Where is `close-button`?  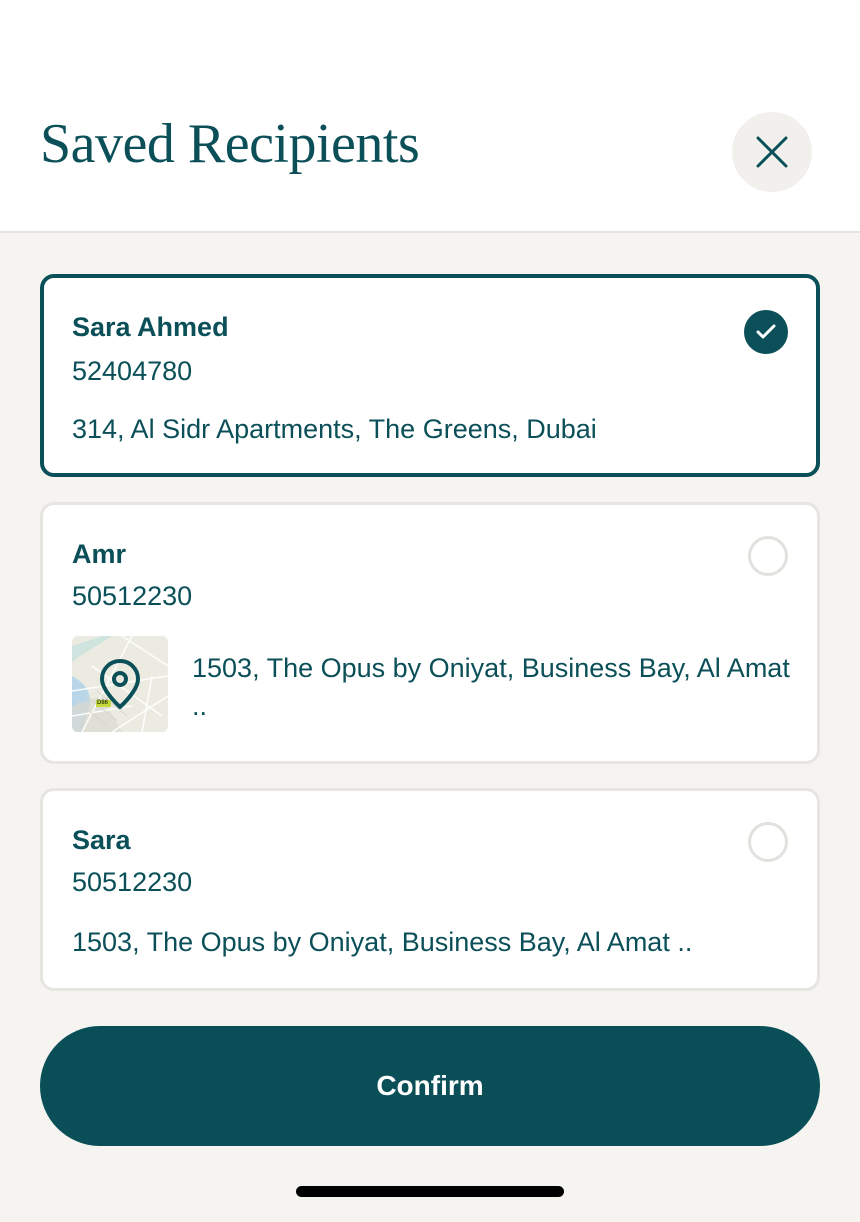
close-button is located at coordinates (772, 152).